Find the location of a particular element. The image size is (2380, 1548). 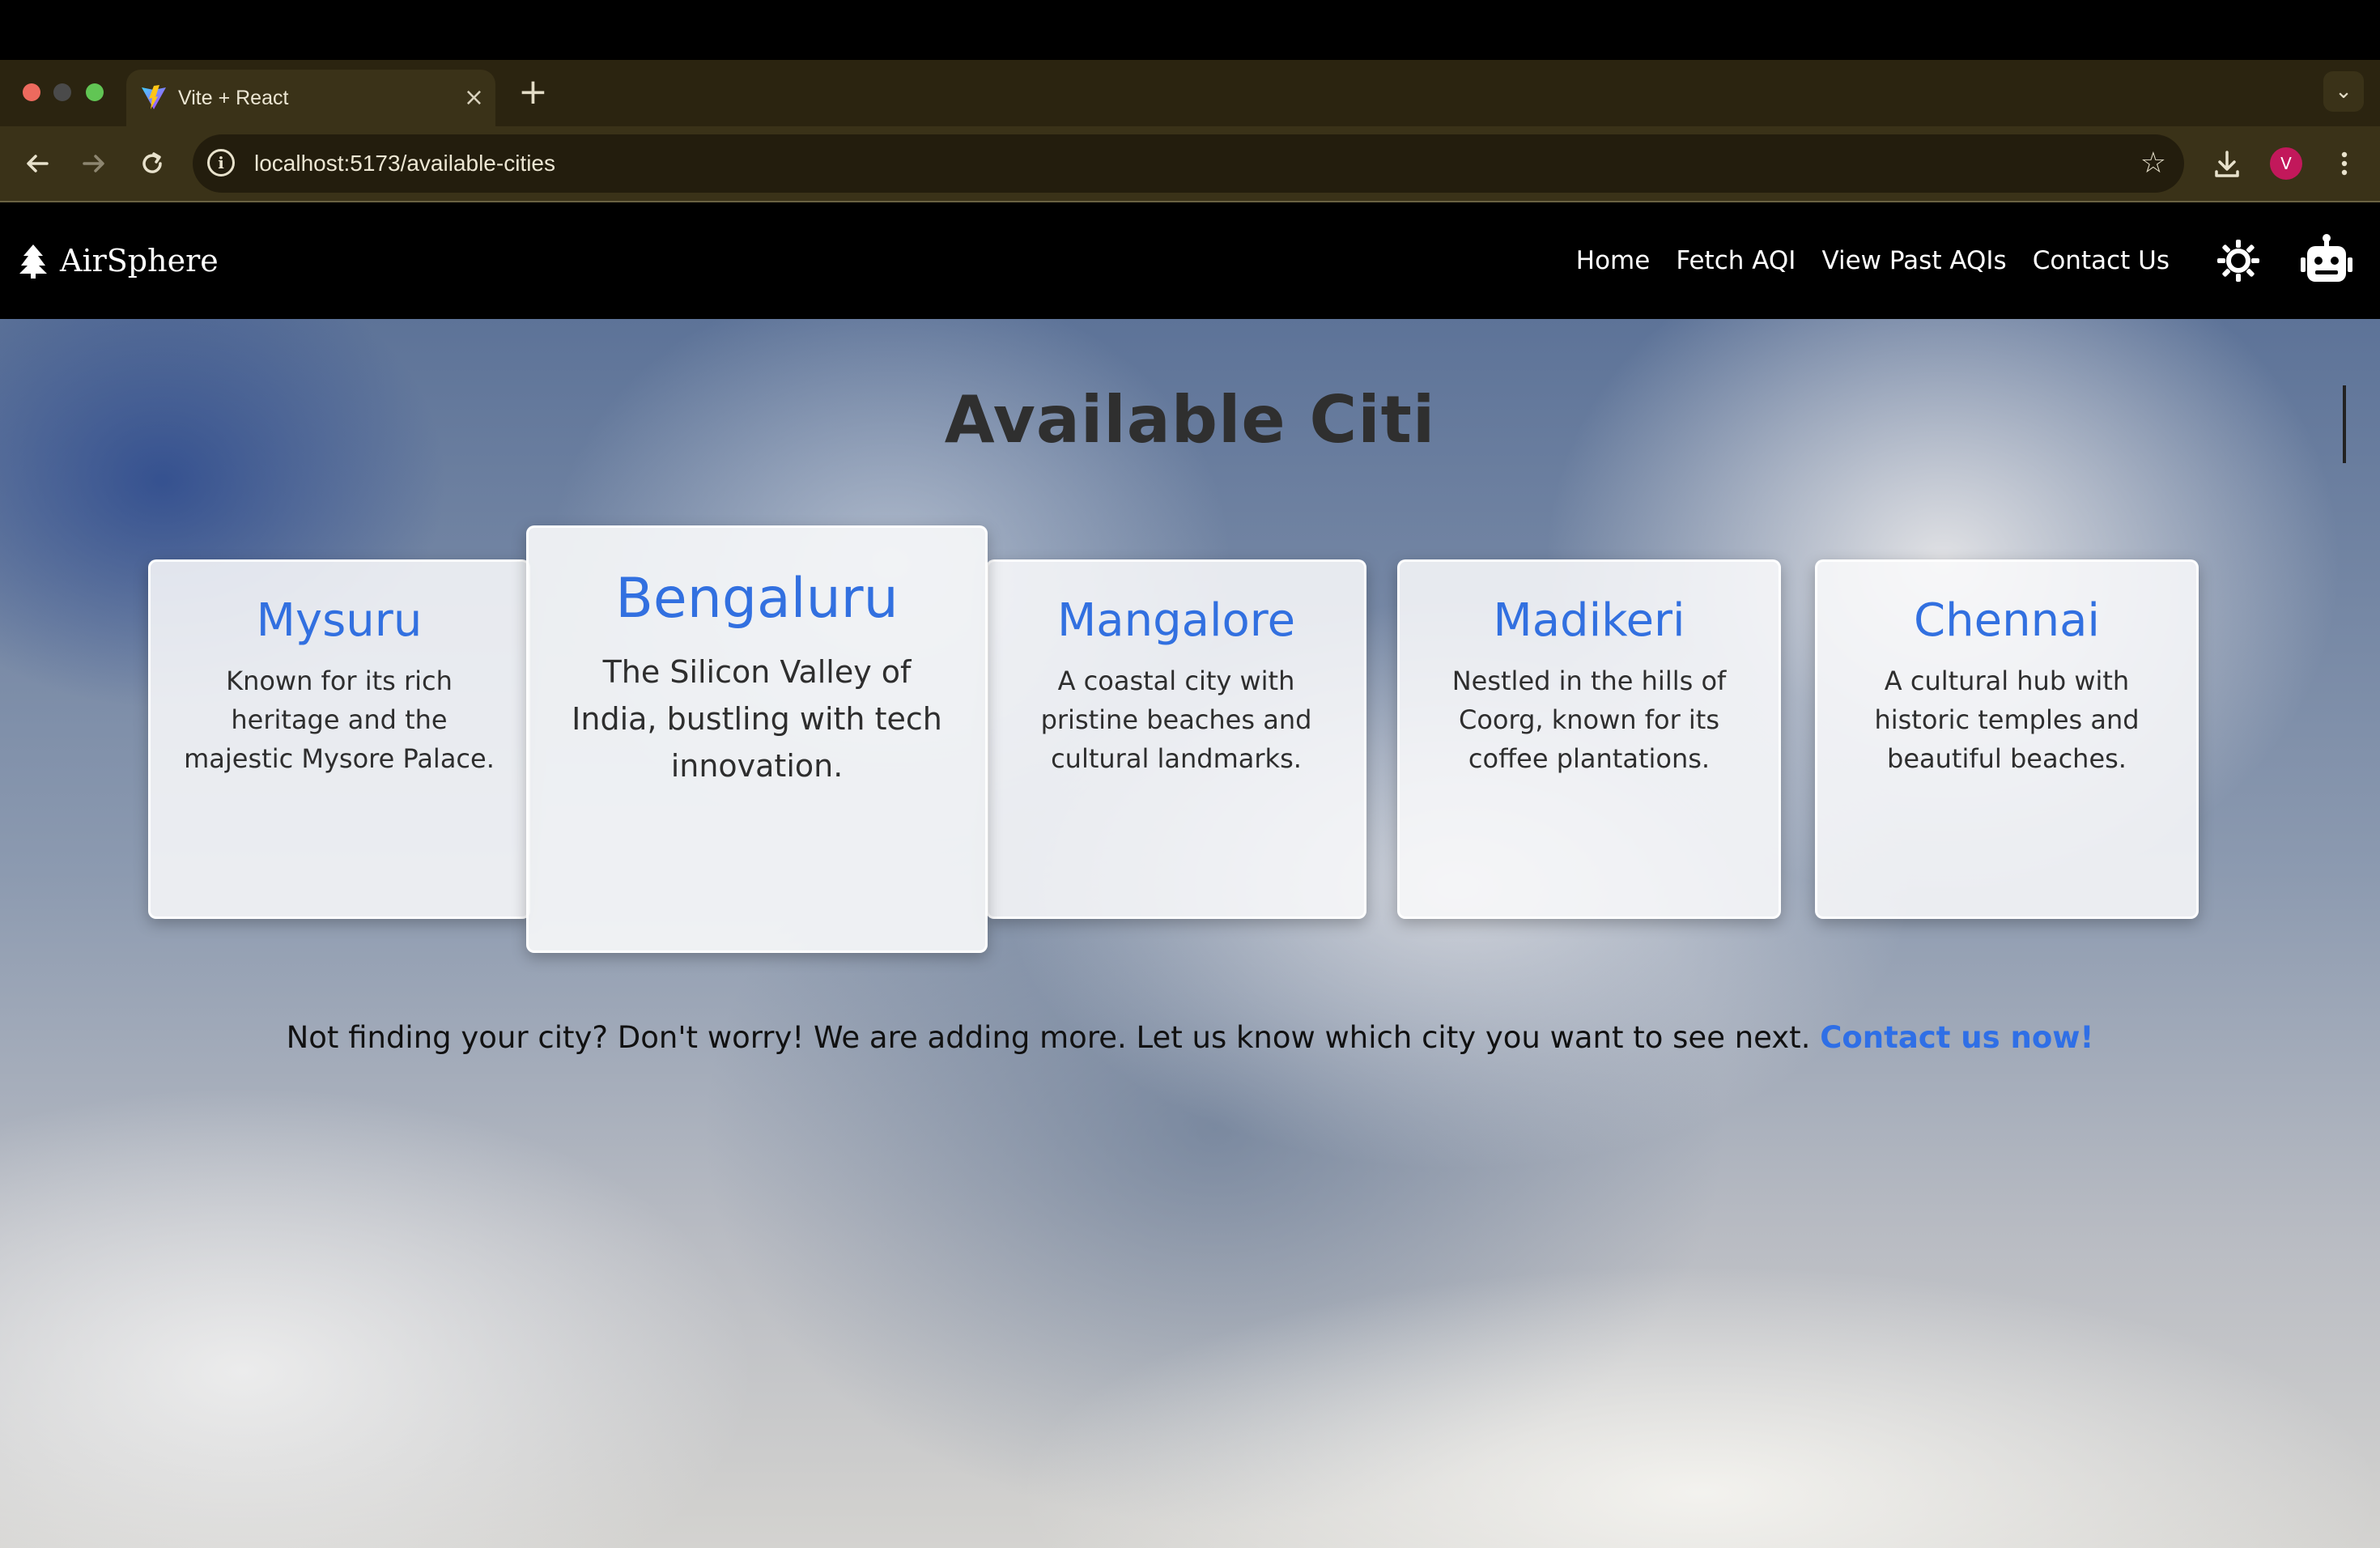

vite-logo-icon is located at coordinates (154, 97).